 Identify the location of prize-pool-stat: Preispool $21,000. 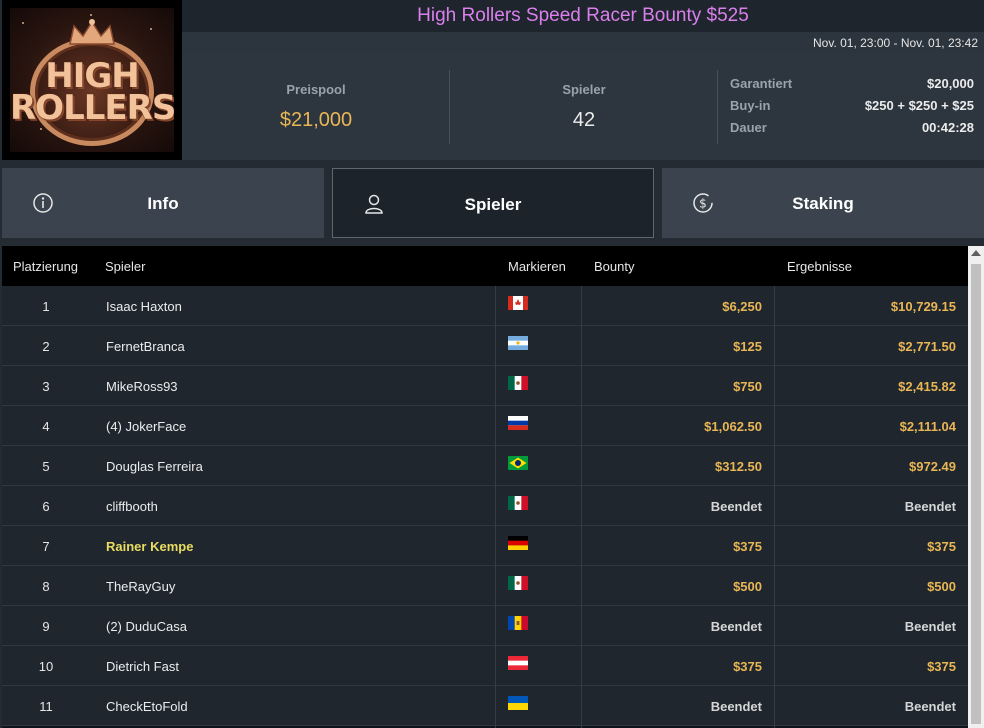
(316, 101).